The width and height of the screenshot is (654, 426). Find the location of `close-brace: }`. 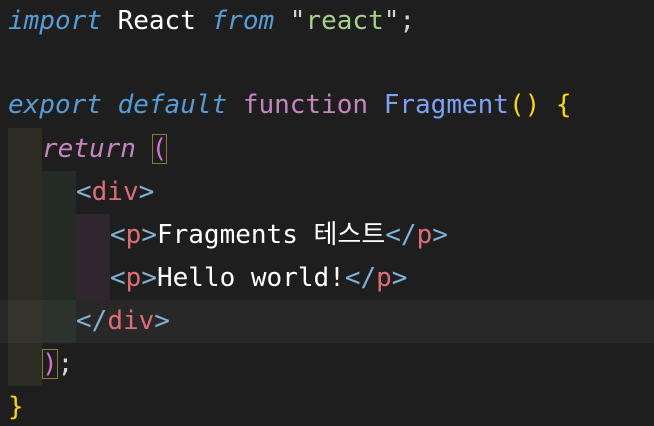

close-brace: } is located at coordinates (16, 407).